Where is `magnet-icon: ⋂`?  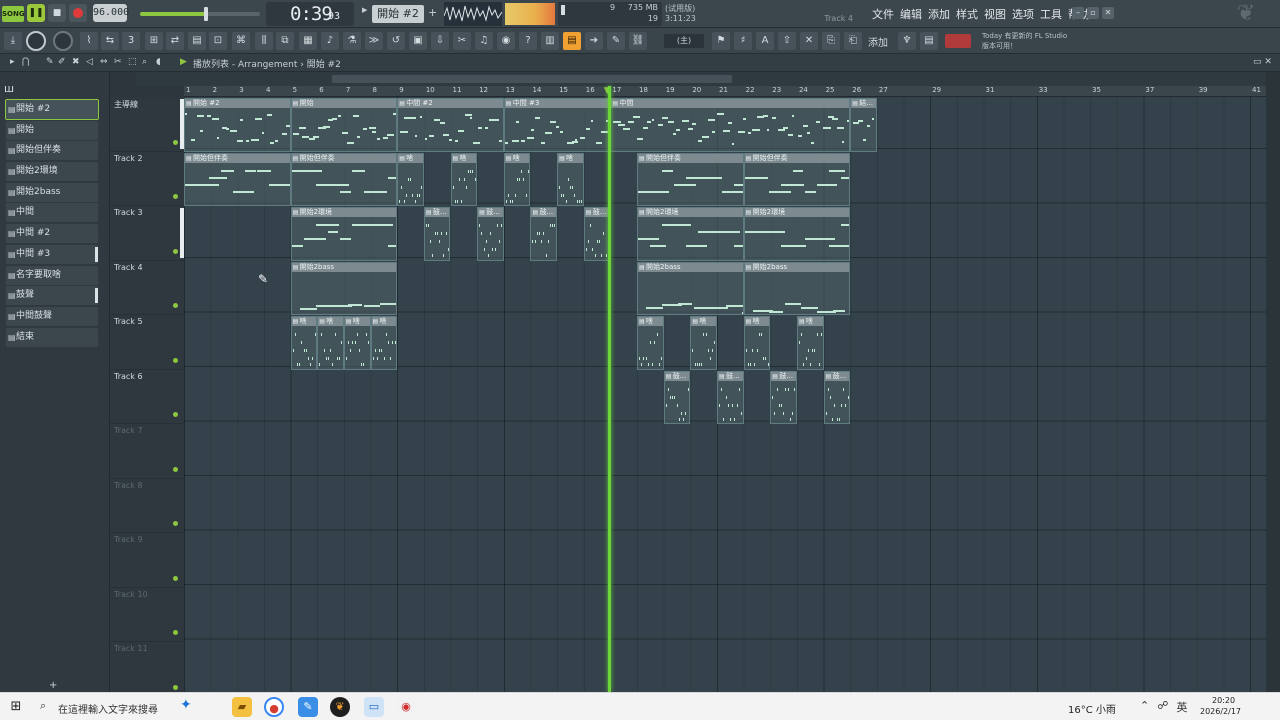
magnet-icon: ⋂ is located at coordinates (25, 62).